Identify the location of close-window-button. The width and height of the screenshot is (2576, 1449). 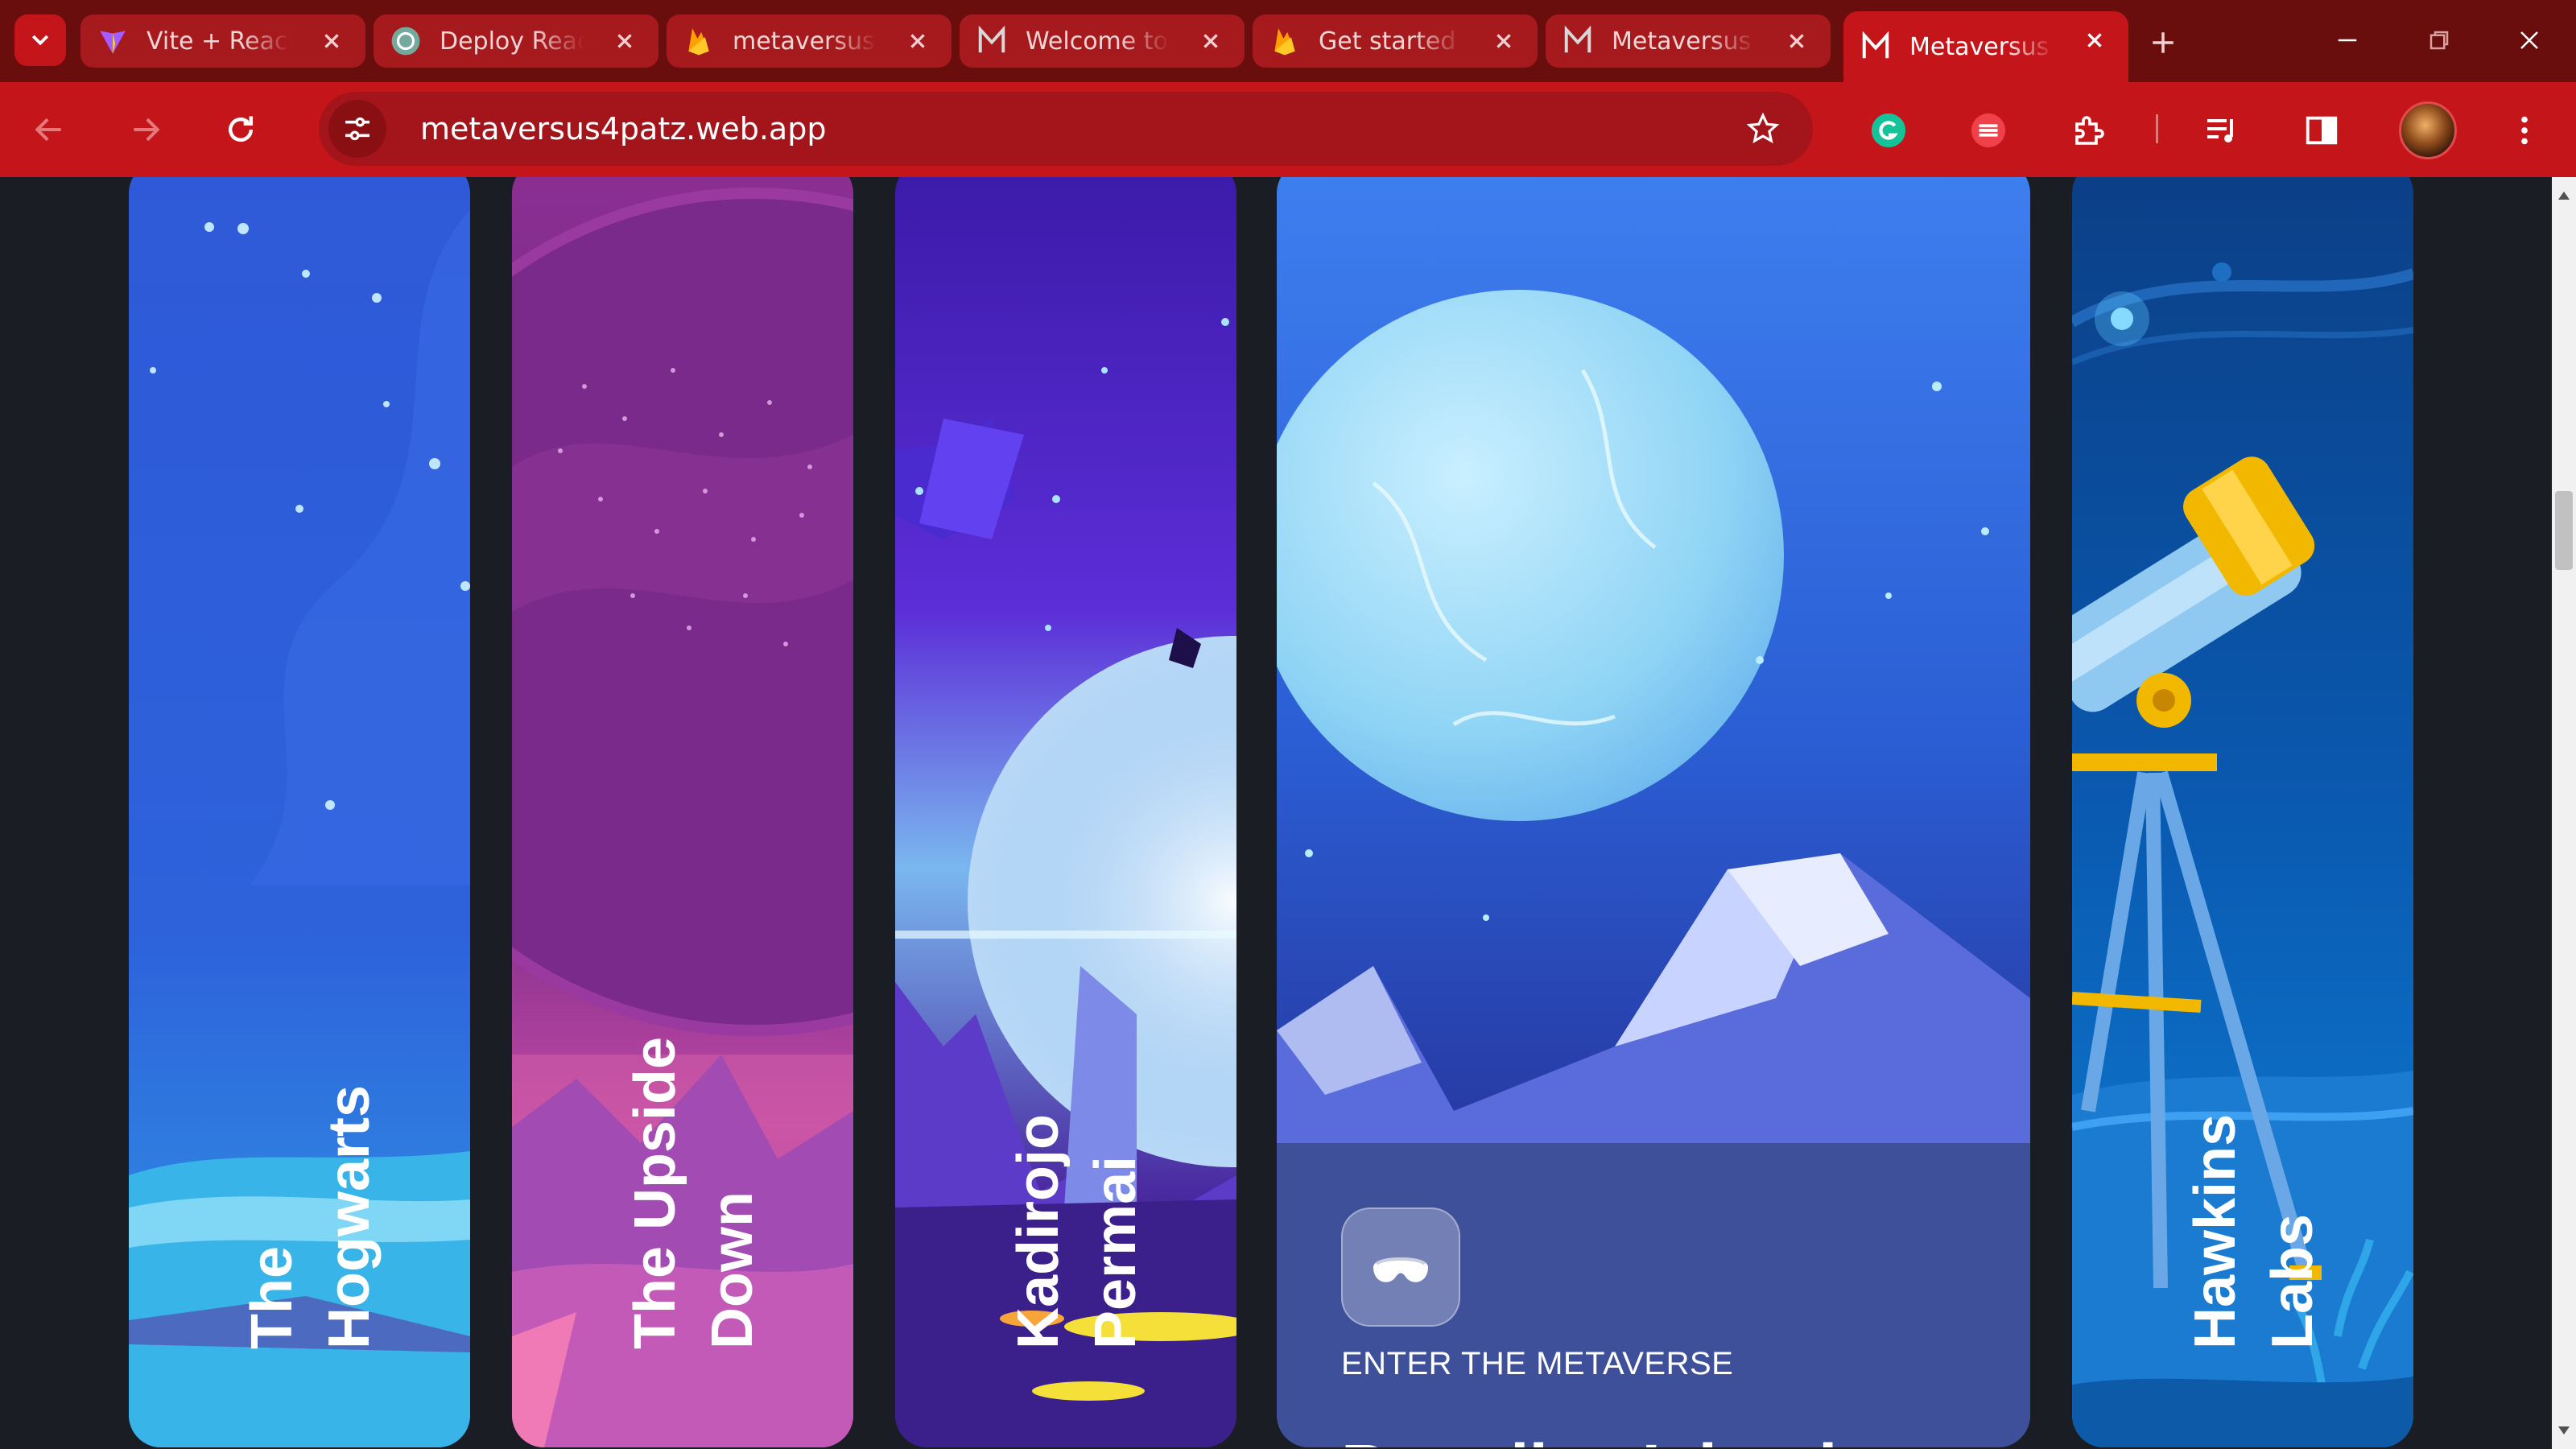
(2529, 40).